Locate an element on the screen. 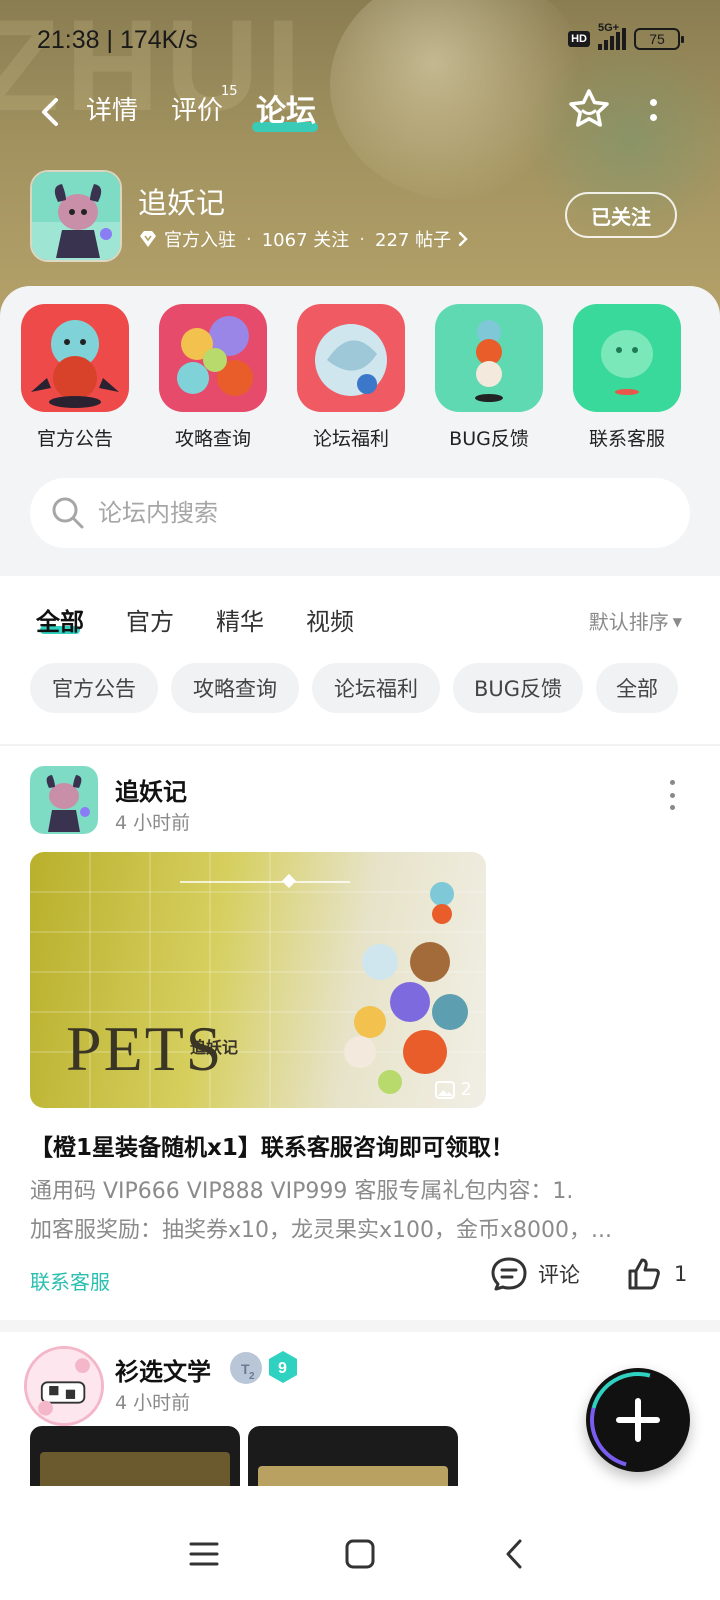 This screenshot has width=720, height=1600. game-meta: 官方入驻 · 1067 关注 · 227 帖子 is located at coordinates (303, 239).